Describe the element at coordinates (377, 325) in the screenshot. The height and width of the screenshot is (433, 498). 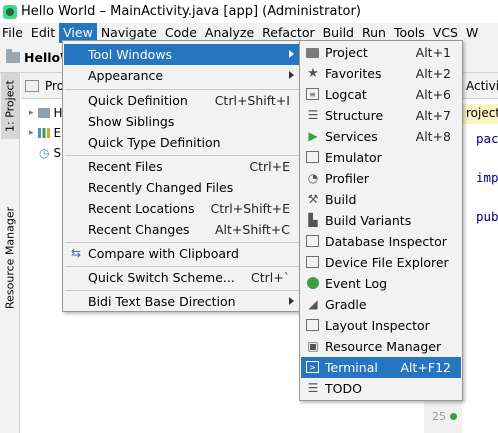
I see `menu-item-label: Layout Inspector` at that location.